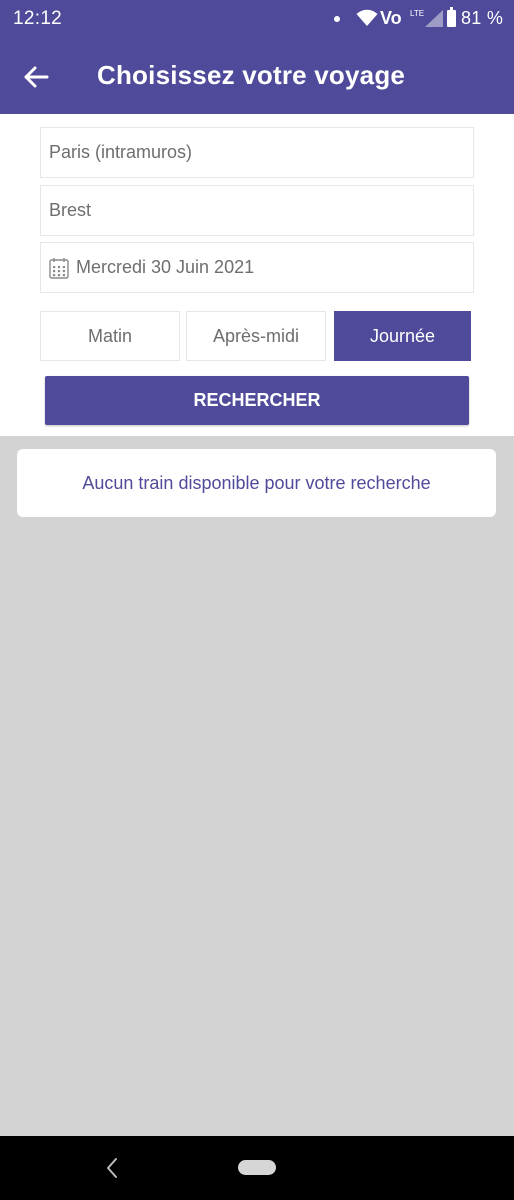 Image resolution: width=514 pixels, height=1200 pixels. I want to click on nav-back-icon, so click(112, 1170).